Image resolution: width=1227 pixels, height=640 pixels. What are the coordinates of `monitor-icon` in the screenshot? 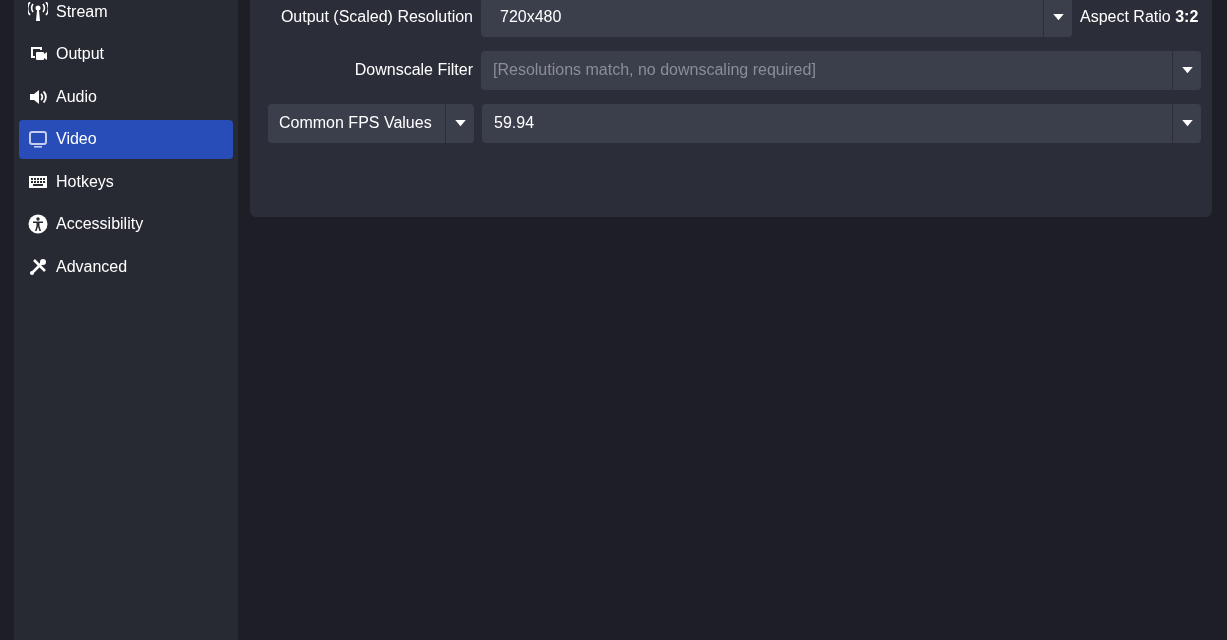 It's located at (38, 139).